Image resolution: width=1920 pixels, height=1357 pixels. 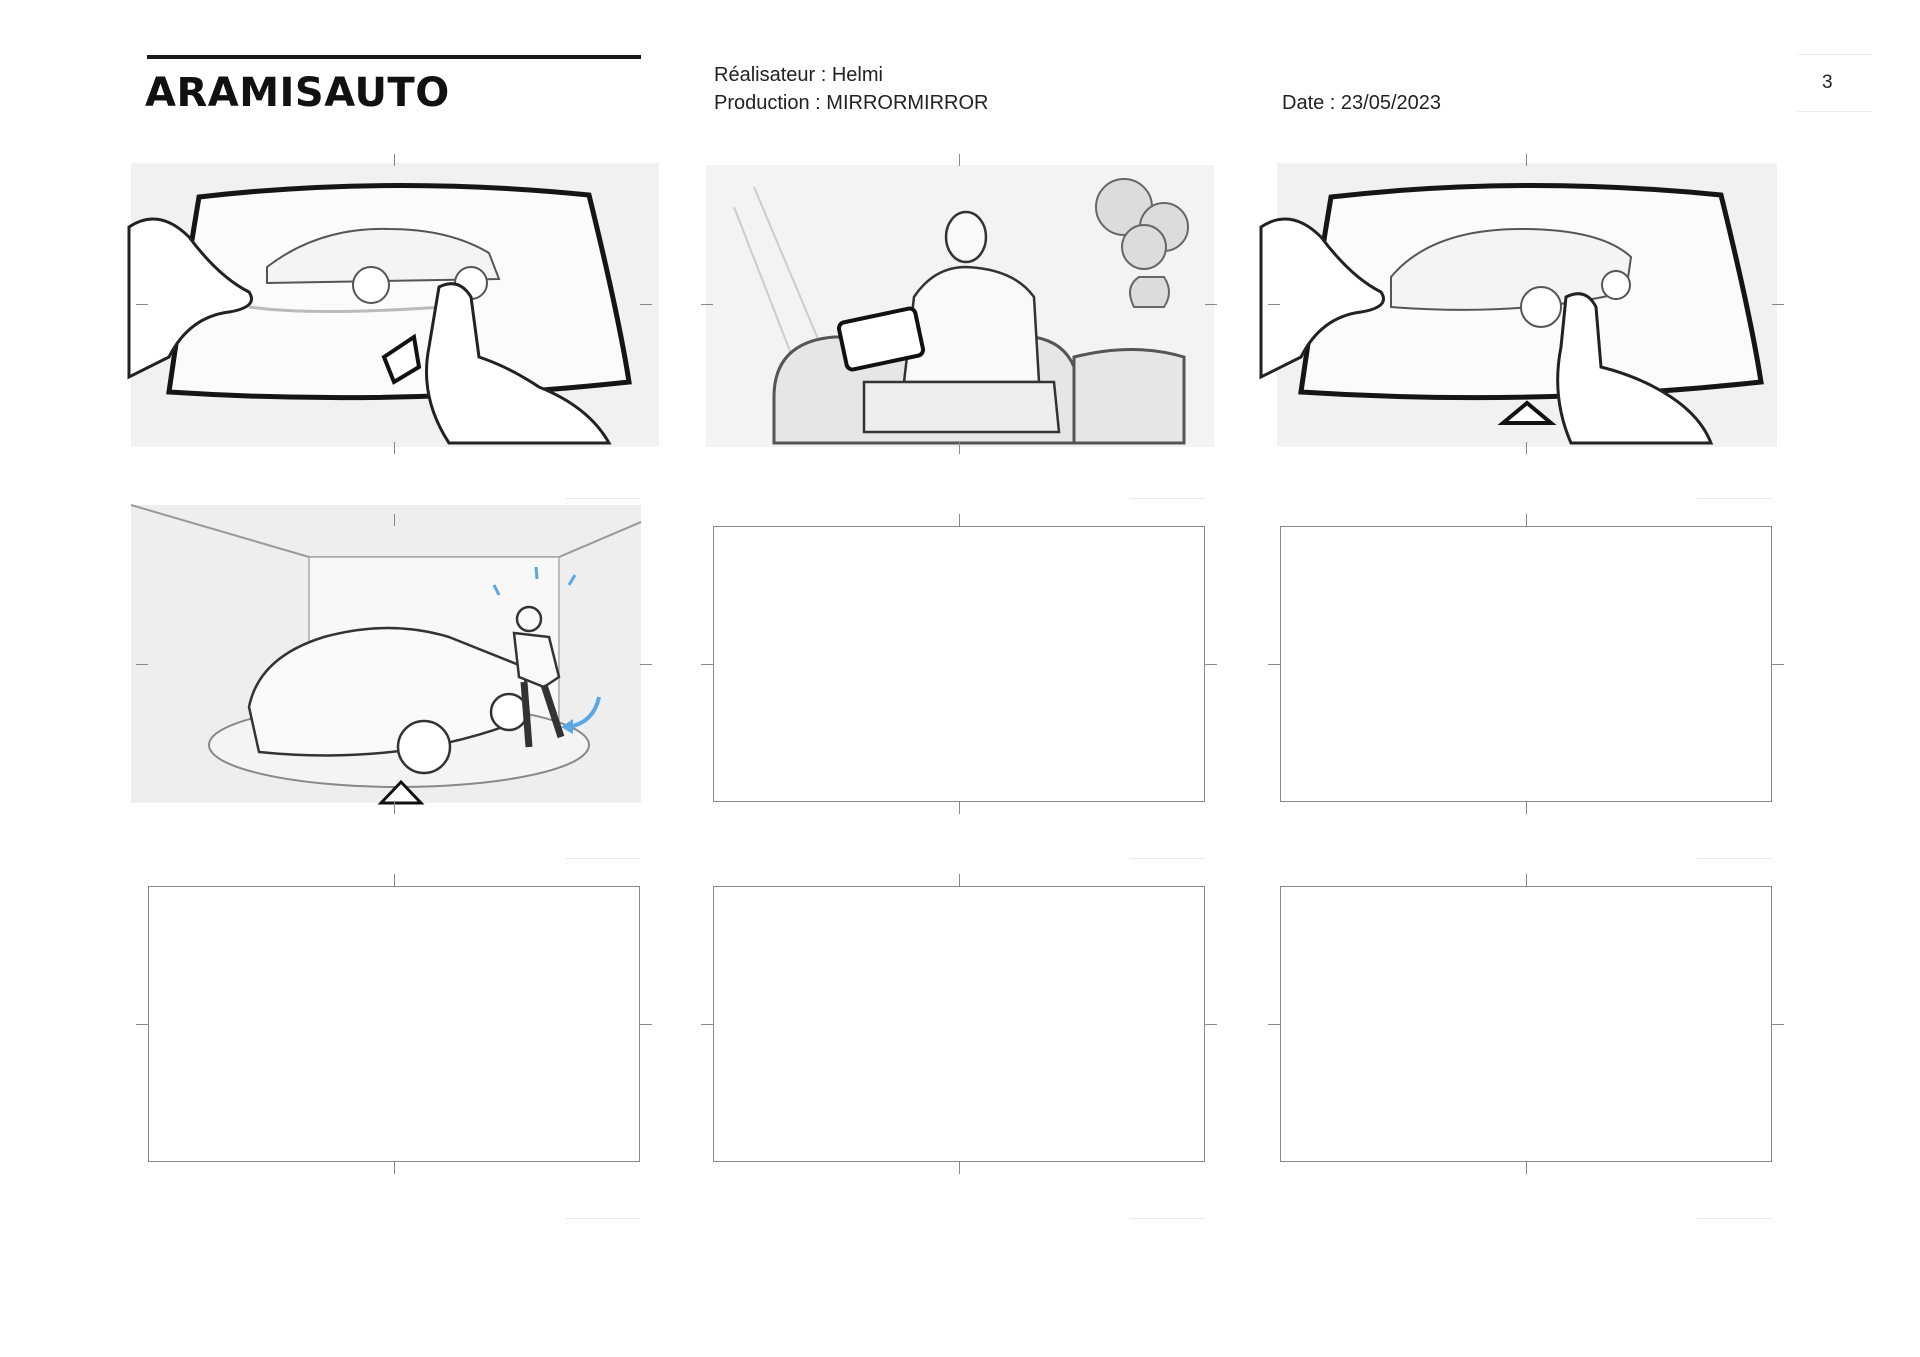 I want to click on man-with-tablet-sketch, so click(x=960, y=306).